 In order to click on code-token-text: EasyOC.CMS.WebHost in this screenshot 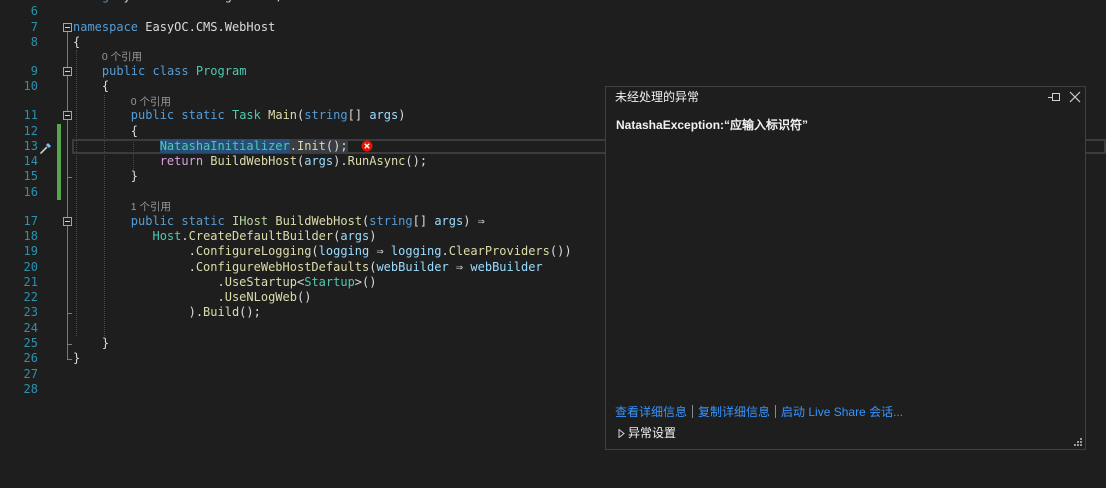, I will do `click(206, 27)`.